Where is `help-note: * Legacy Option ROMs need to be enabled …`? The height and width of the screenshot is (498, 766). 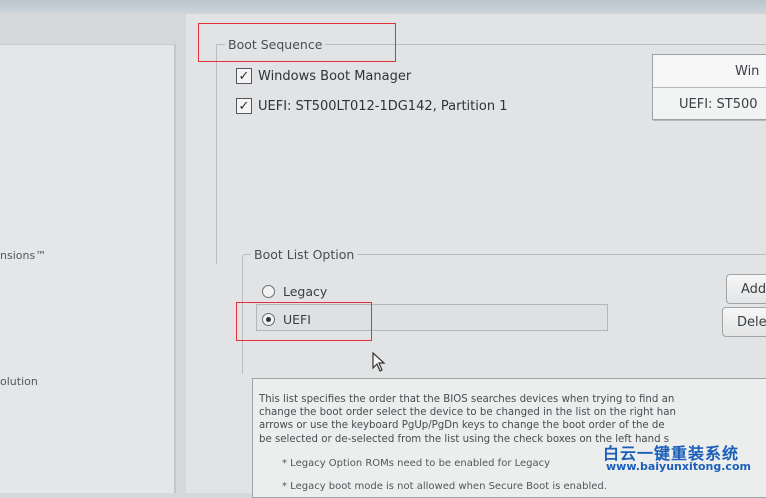
help-note: * Legacy Option ROMs need to be enabled … is located at coordinates (416, 463).